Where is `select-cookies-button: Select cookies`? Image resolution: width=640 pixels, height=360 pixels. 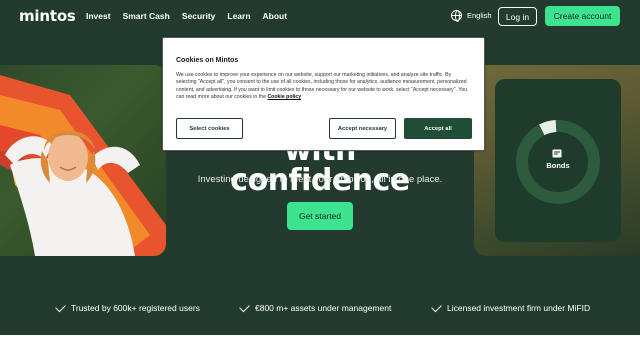
select-cookies-button: Select cookies is located at coordinates (209, 128).